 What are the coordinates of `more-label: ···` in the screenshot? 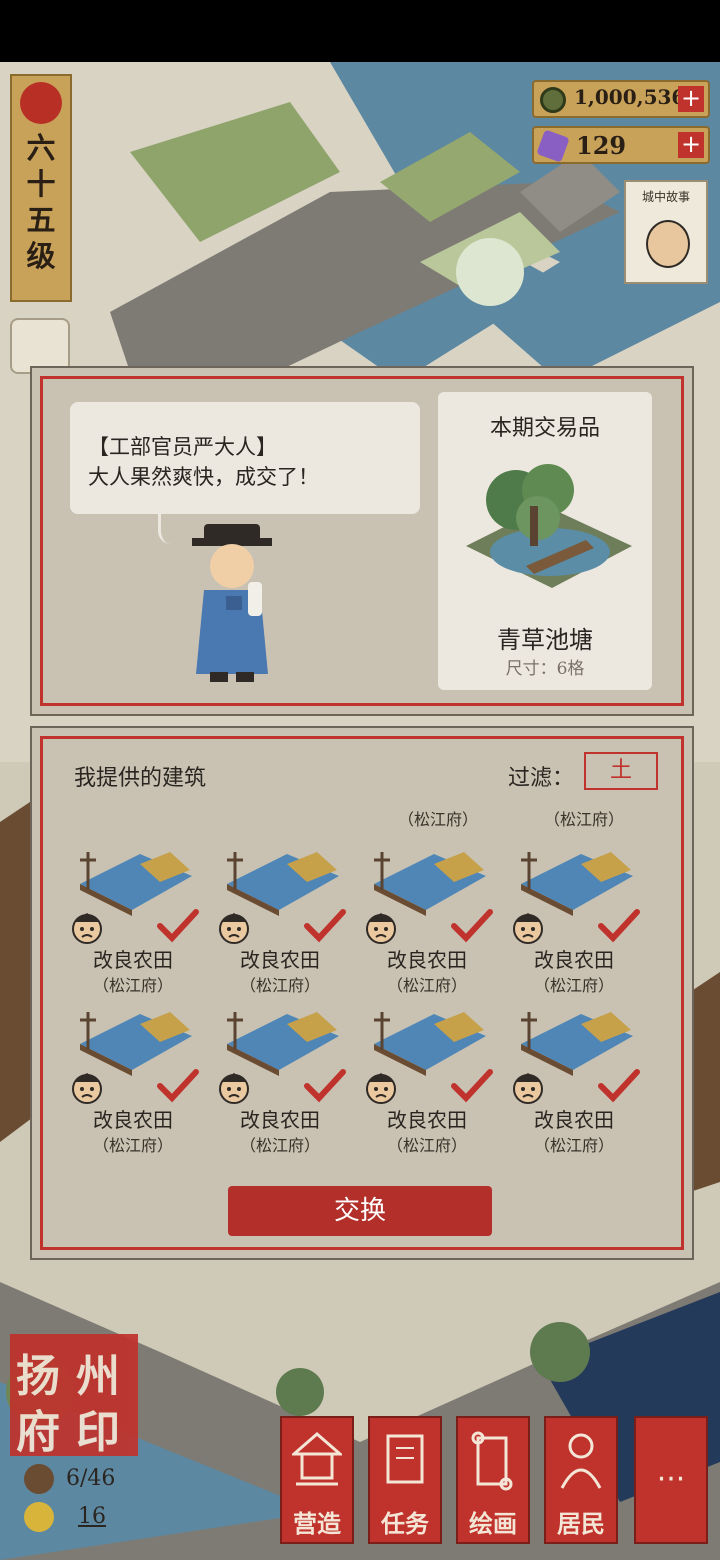 It's located at (671, 1479).